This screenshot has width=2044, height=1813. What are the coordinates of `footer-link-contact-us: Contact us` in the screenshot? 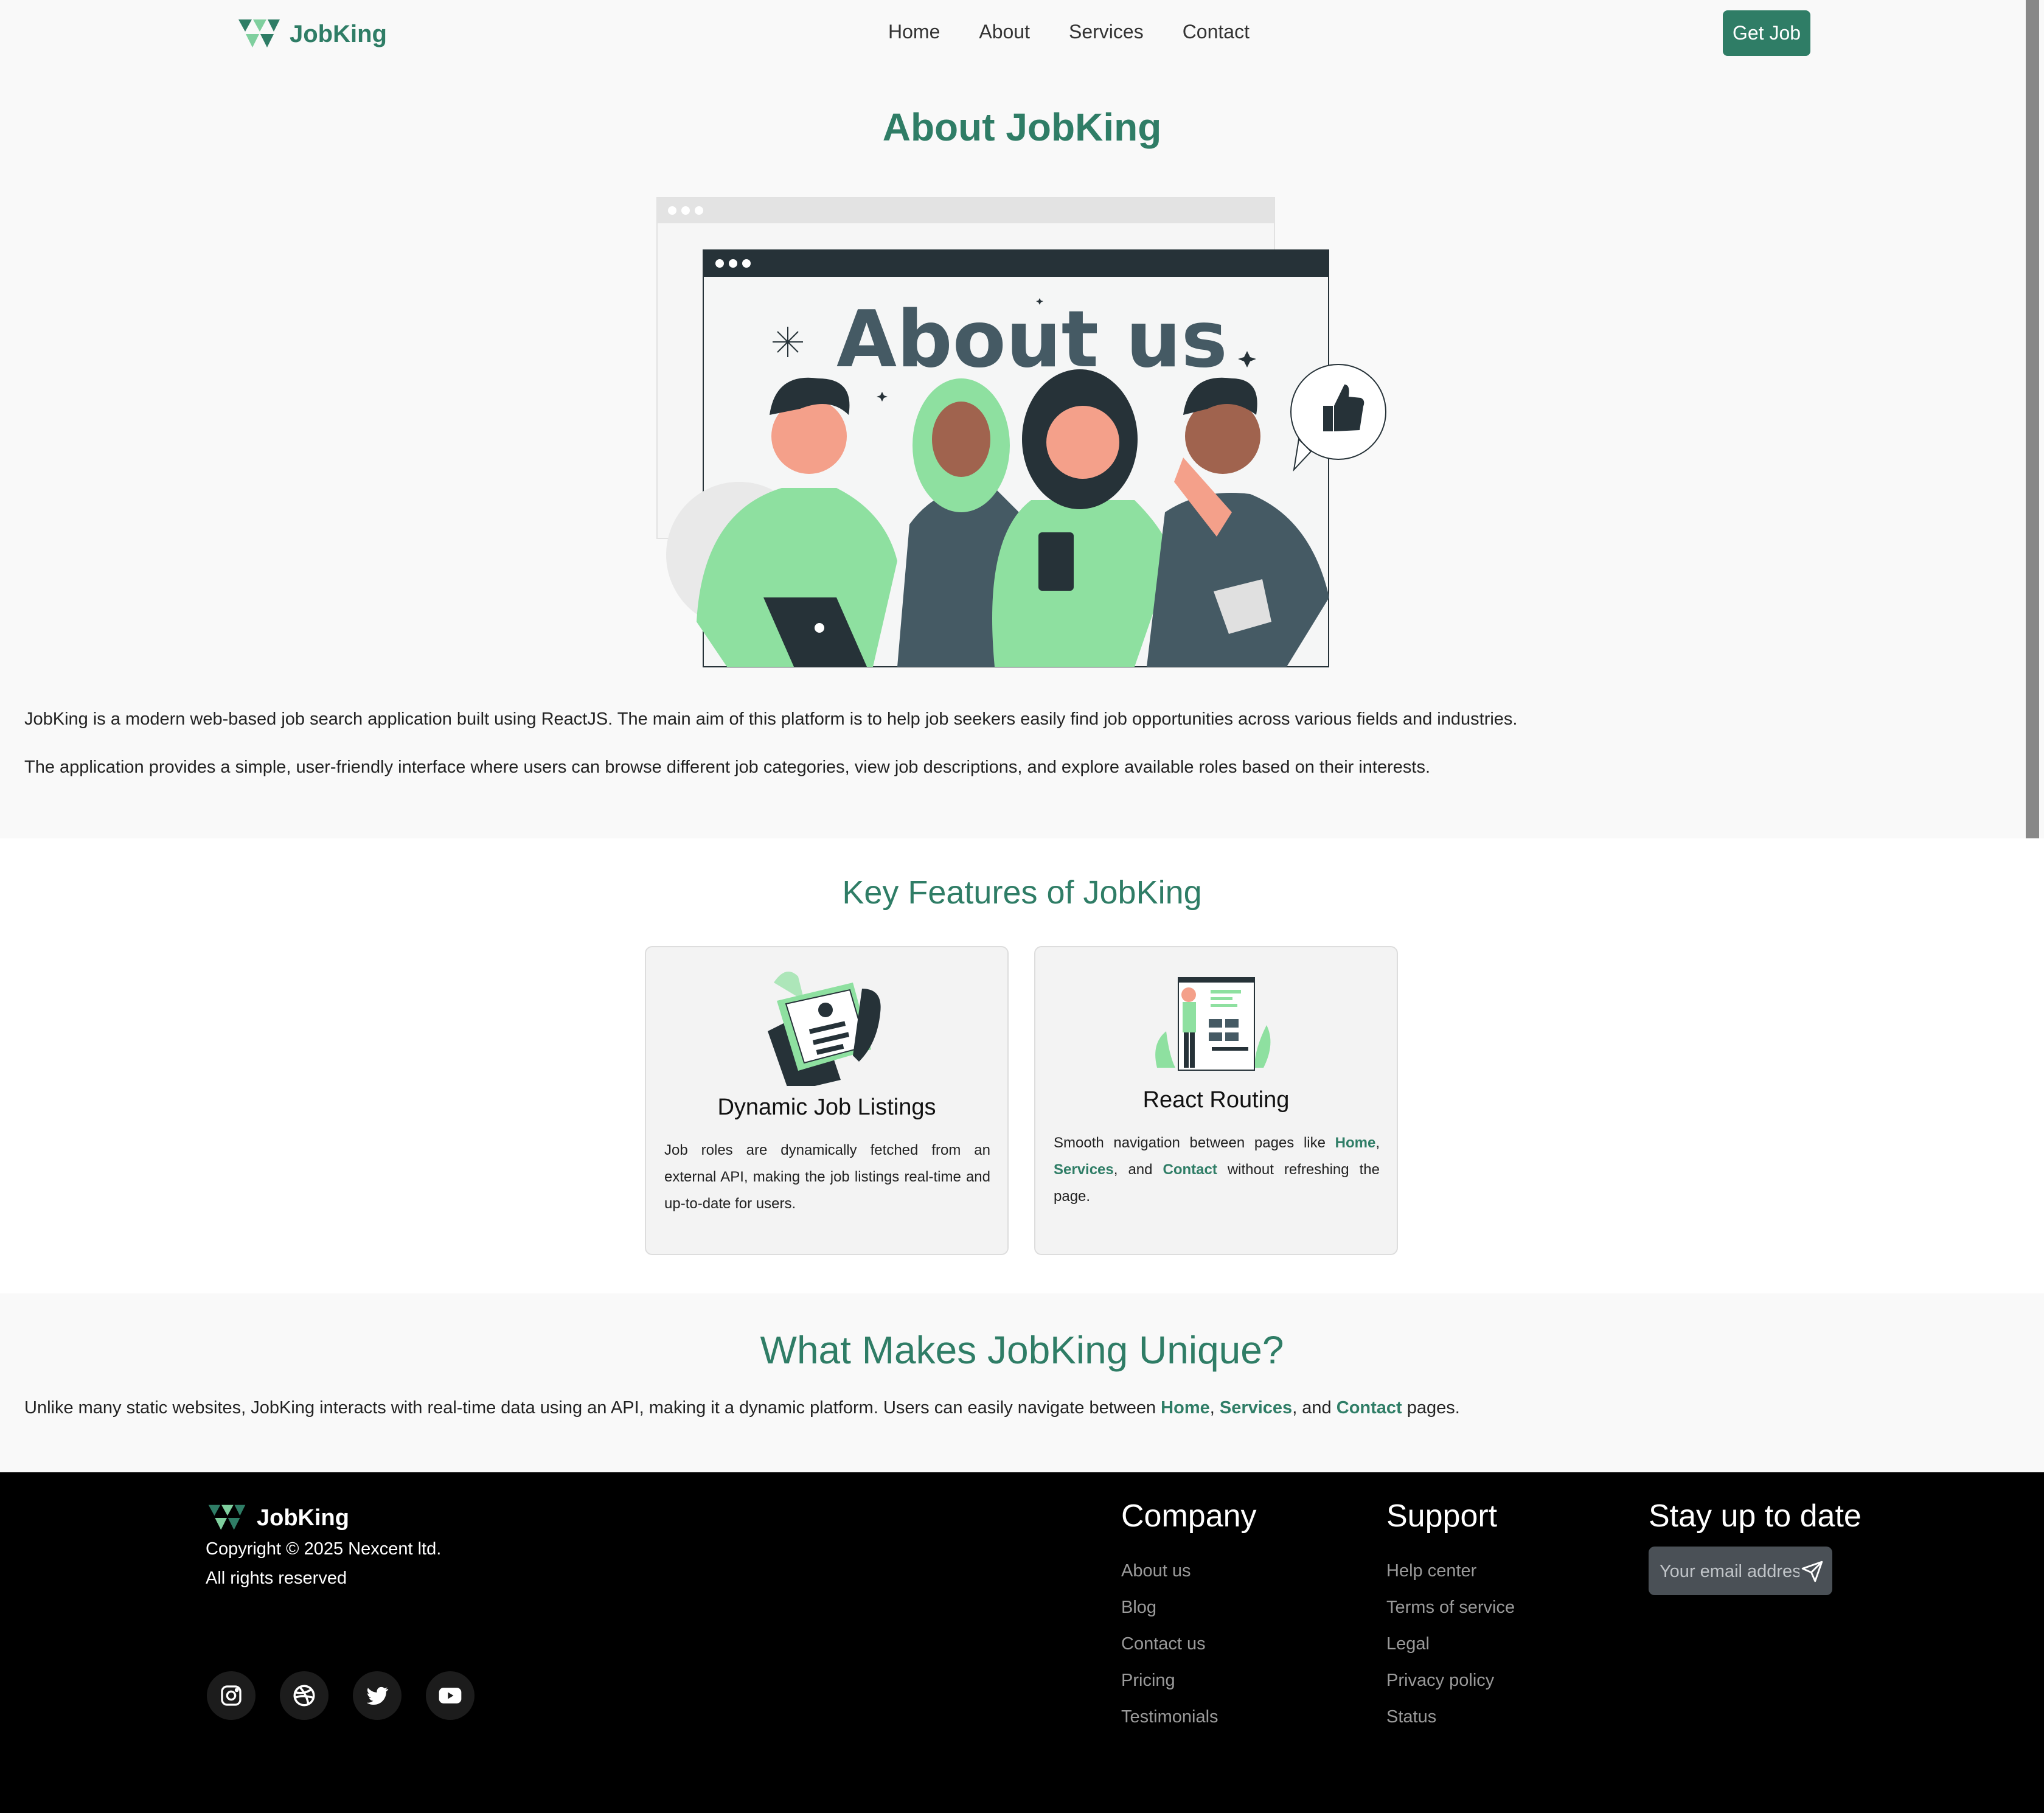 It's located at (1169, 1644).